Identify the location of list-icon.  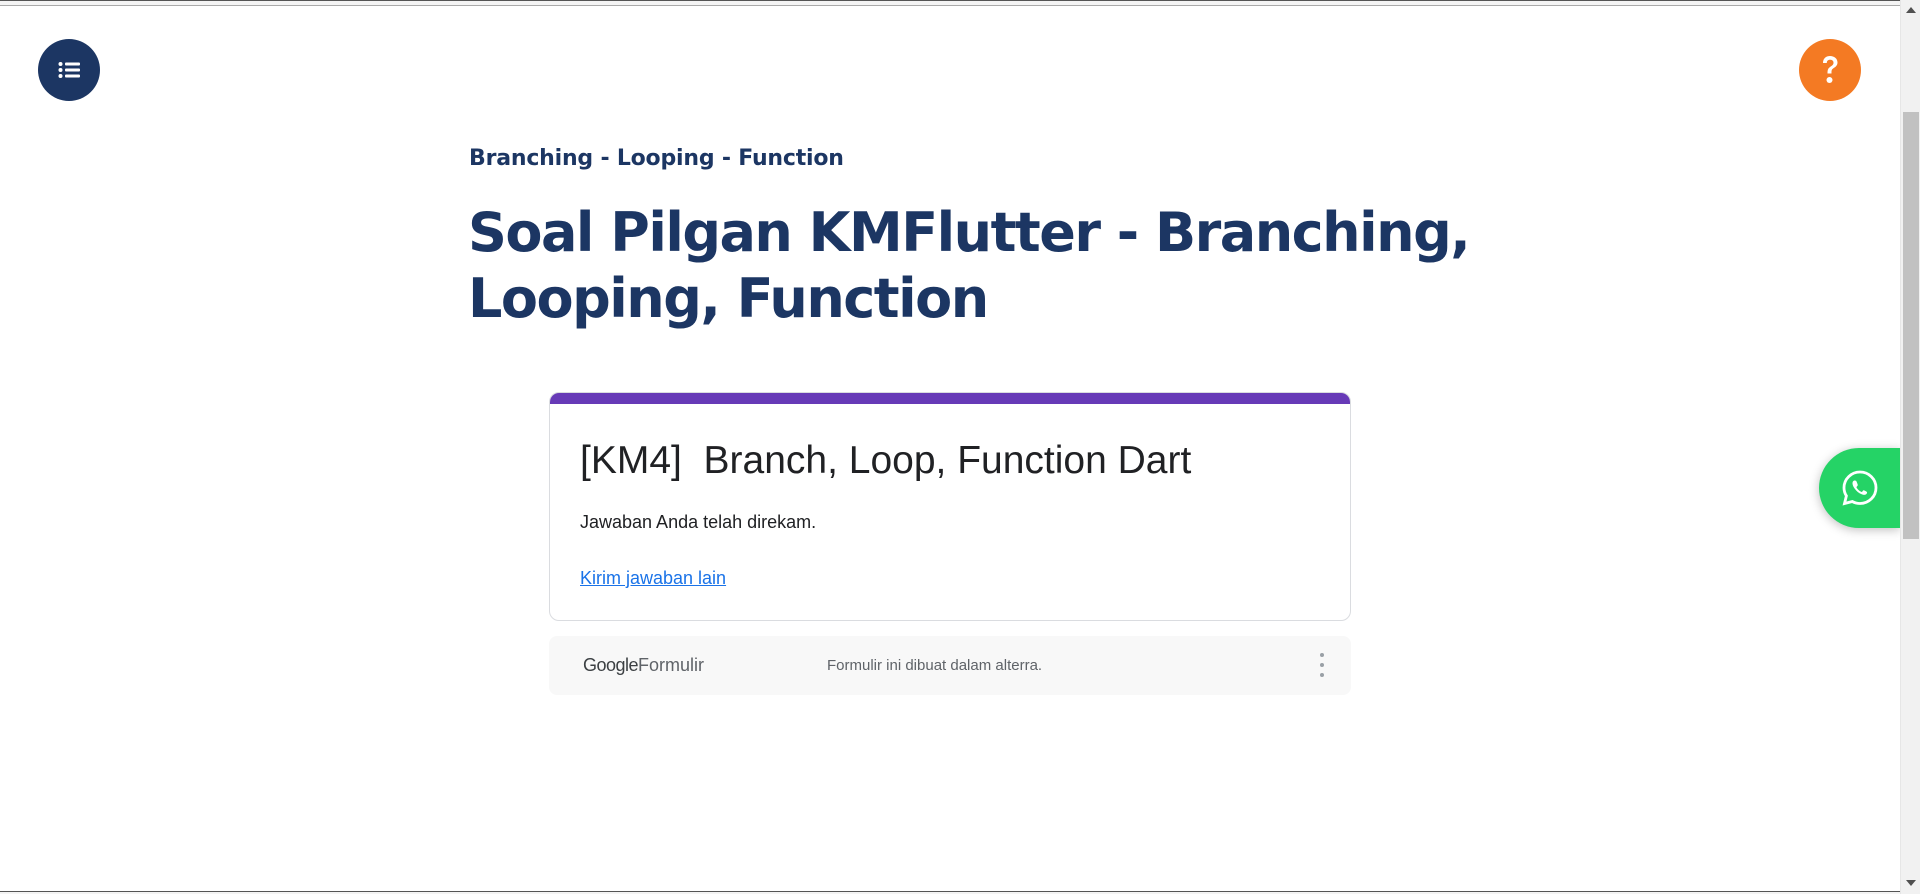
(69, 70).